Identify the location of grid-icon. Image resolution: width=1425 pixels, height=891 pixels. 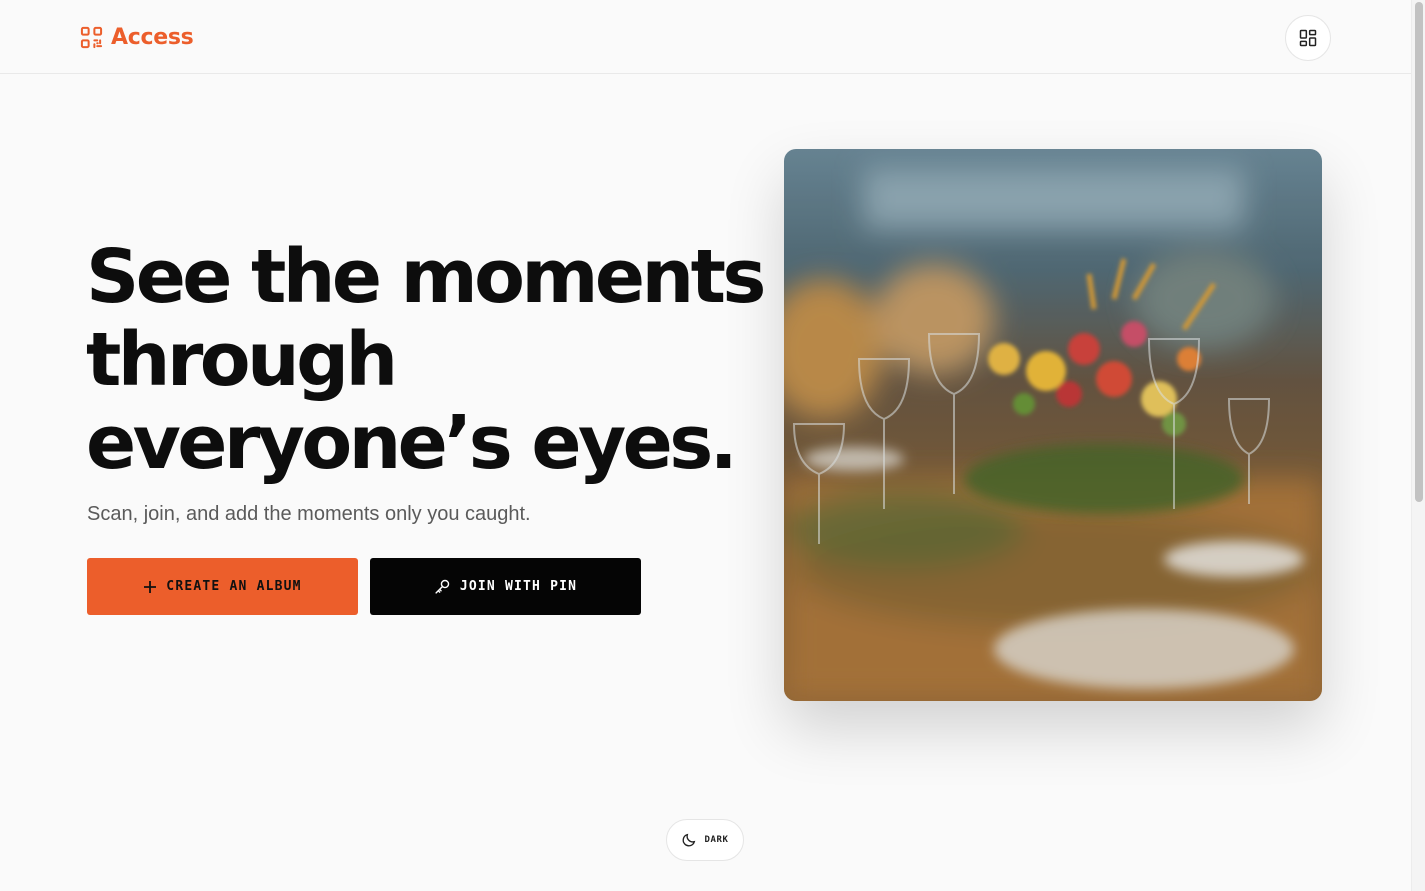
(1308, 38).